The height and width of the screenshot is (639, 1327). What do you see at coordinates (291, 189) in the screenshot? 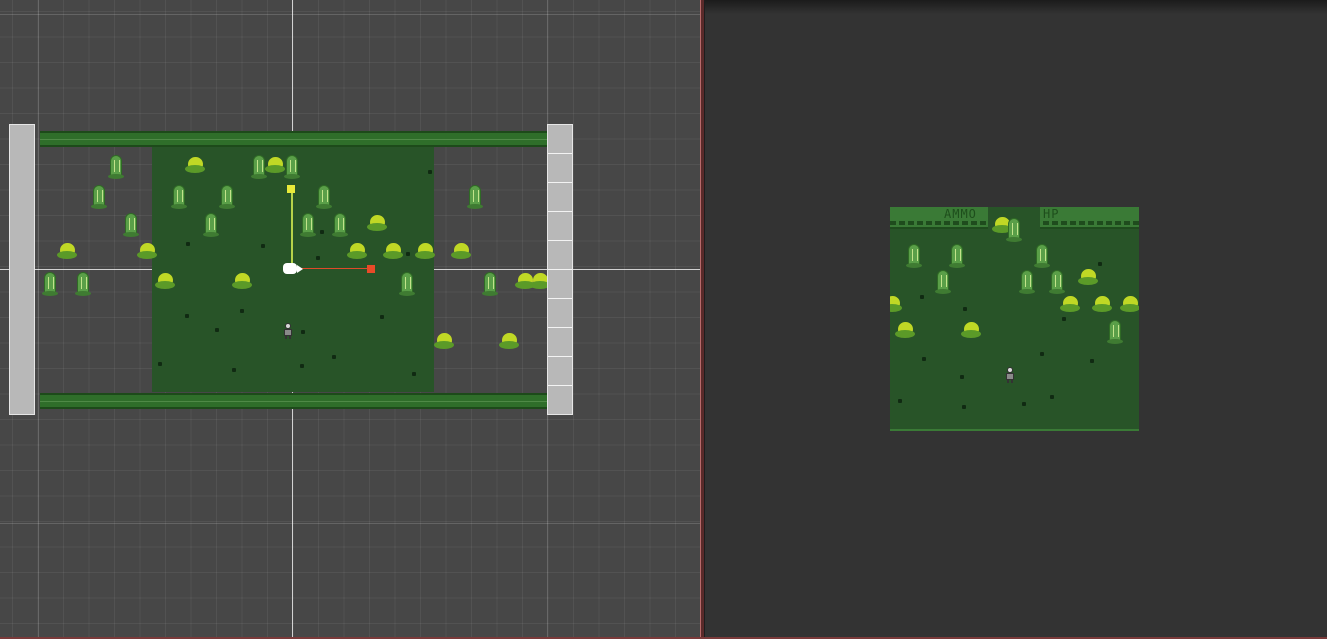
I see `y-axis-handle` at bounding box center [291, 189].